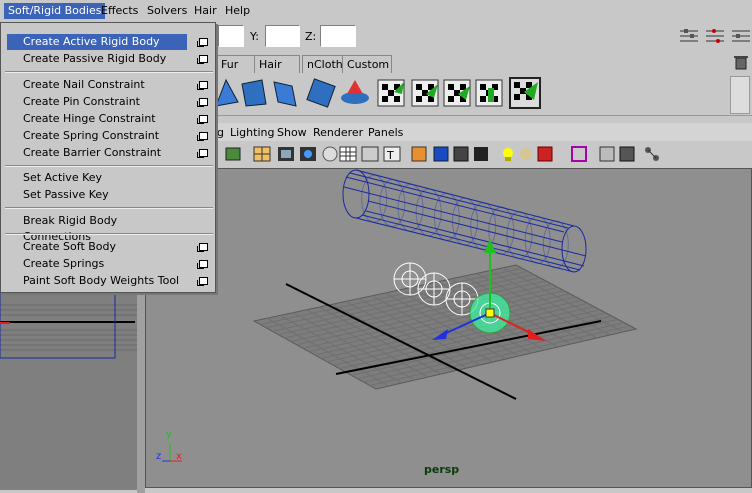 The width and height of the screenshot is (752, 493). I want to click on menu-item-create-springs: Create Springs, so click(97, 264).